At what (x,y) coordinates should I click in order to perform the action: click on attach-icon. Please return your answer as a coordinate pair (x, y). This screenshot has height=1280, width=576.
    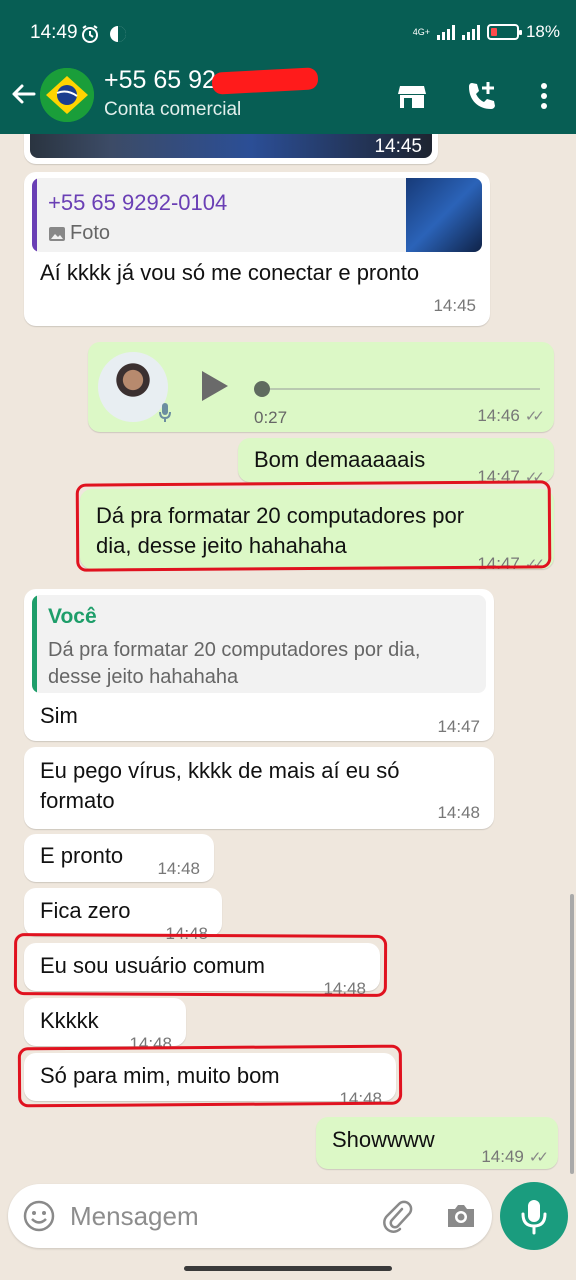
    Looking at the image, I should click on (397, 1216).